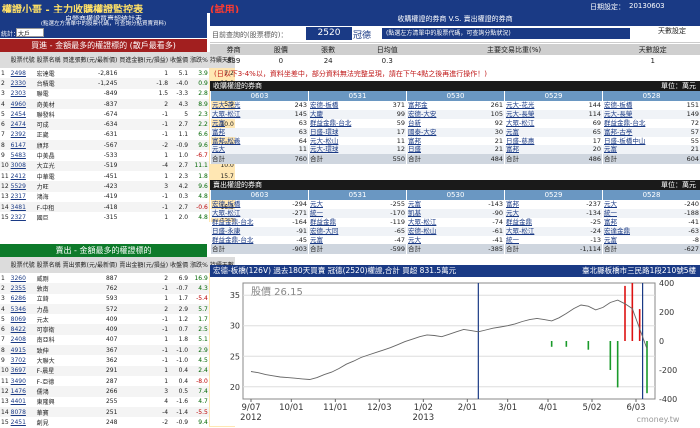 Image resolution: width=700 pixels, height=428 pixels. I want to click on sell-date-column: 0528 元大 -240 統一 -188 富邦 -41 宏達金鼎 -63 元富 -8 合計 -627, so click(651, 222).